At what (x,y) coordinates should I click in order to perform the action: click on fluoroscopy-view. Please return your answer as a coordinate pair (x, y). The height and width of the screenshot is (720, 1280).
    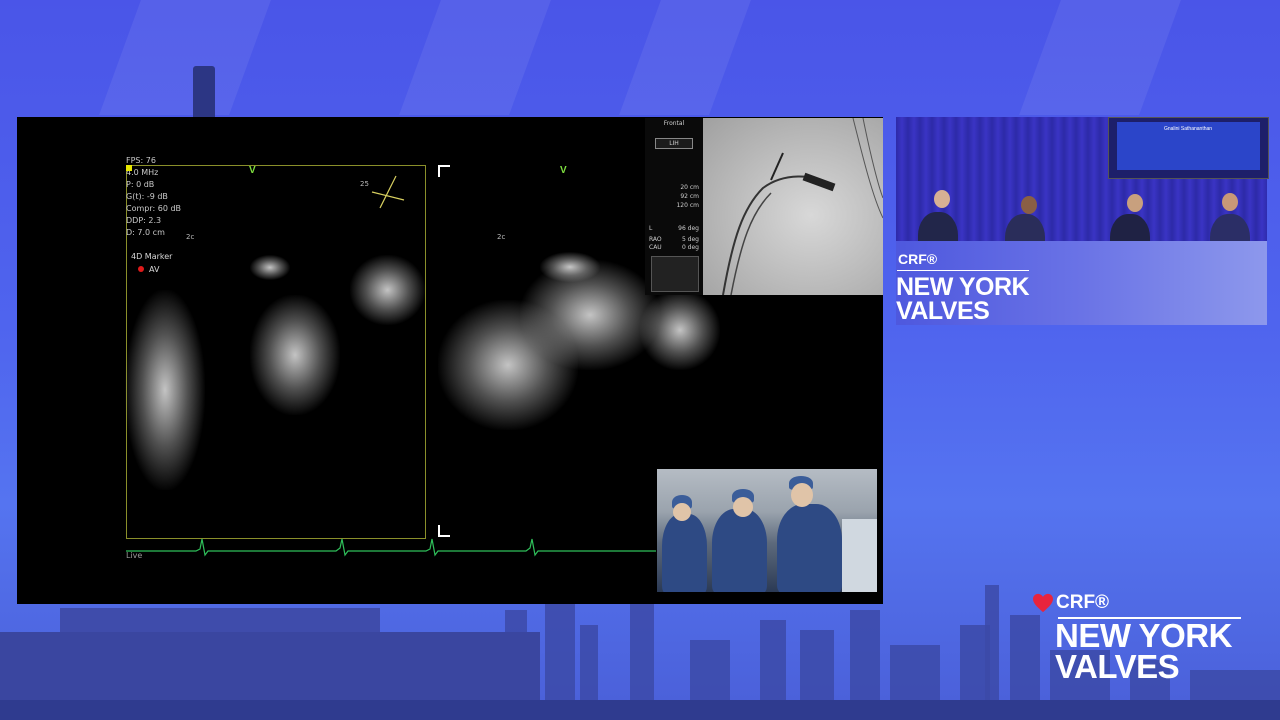
    Looking at the image, I should click on (793, 206).